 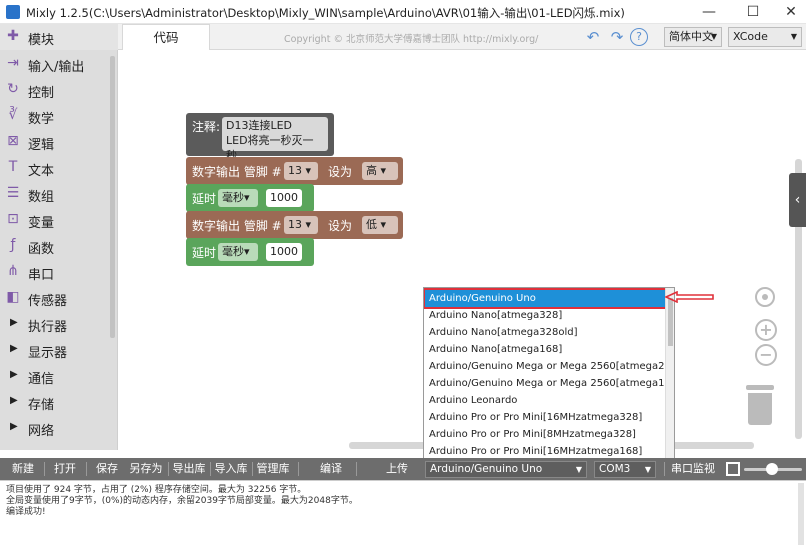 What do you see at coordinates (709, 12) in the screenshot?
I see `minimize-button: —` at bounding box center [709, 12].